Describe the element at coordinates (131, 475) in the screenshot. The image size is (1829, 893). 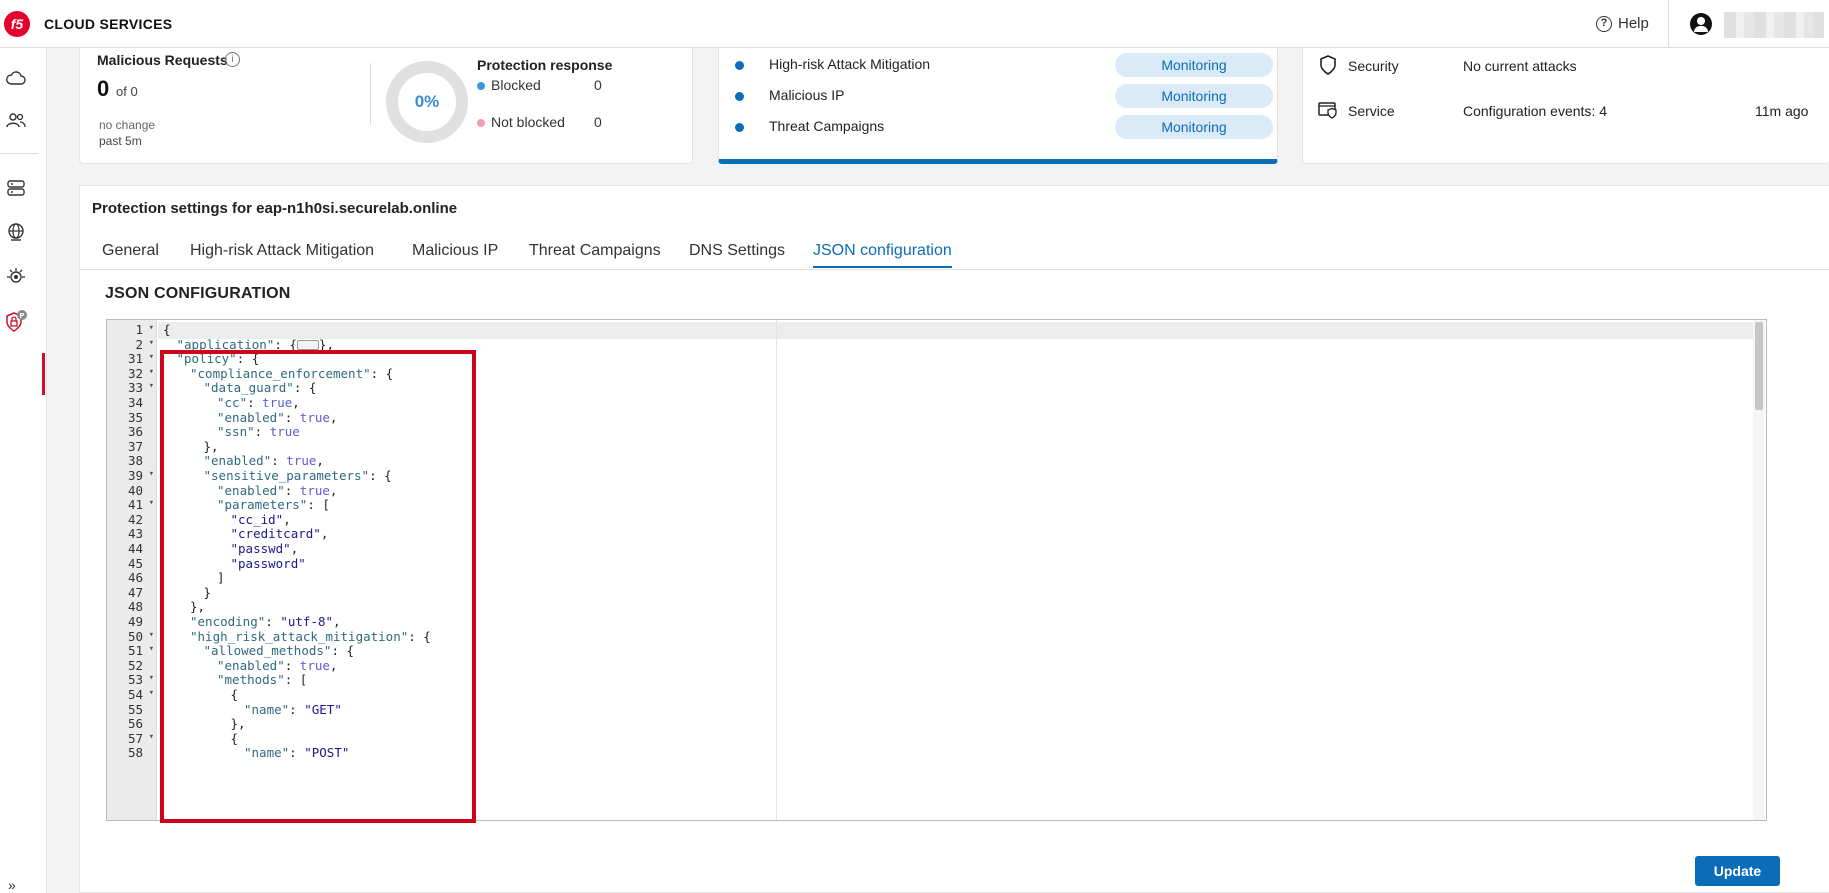
I see `line-number: 39` at that location.